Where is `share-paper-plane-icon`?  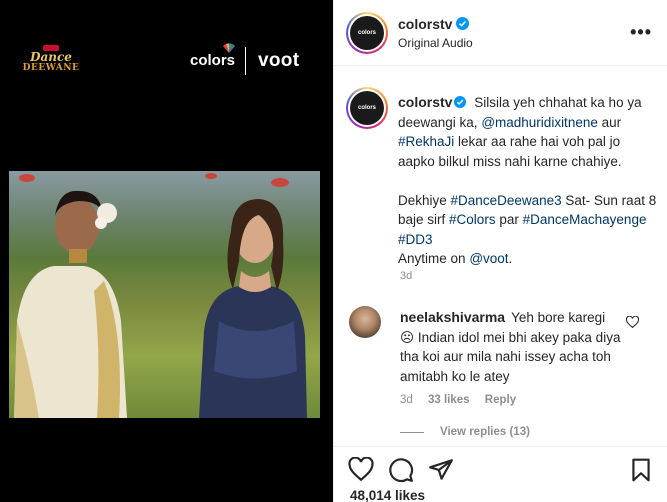
share-paper-plane-icon is located at coordinates (441, 470).